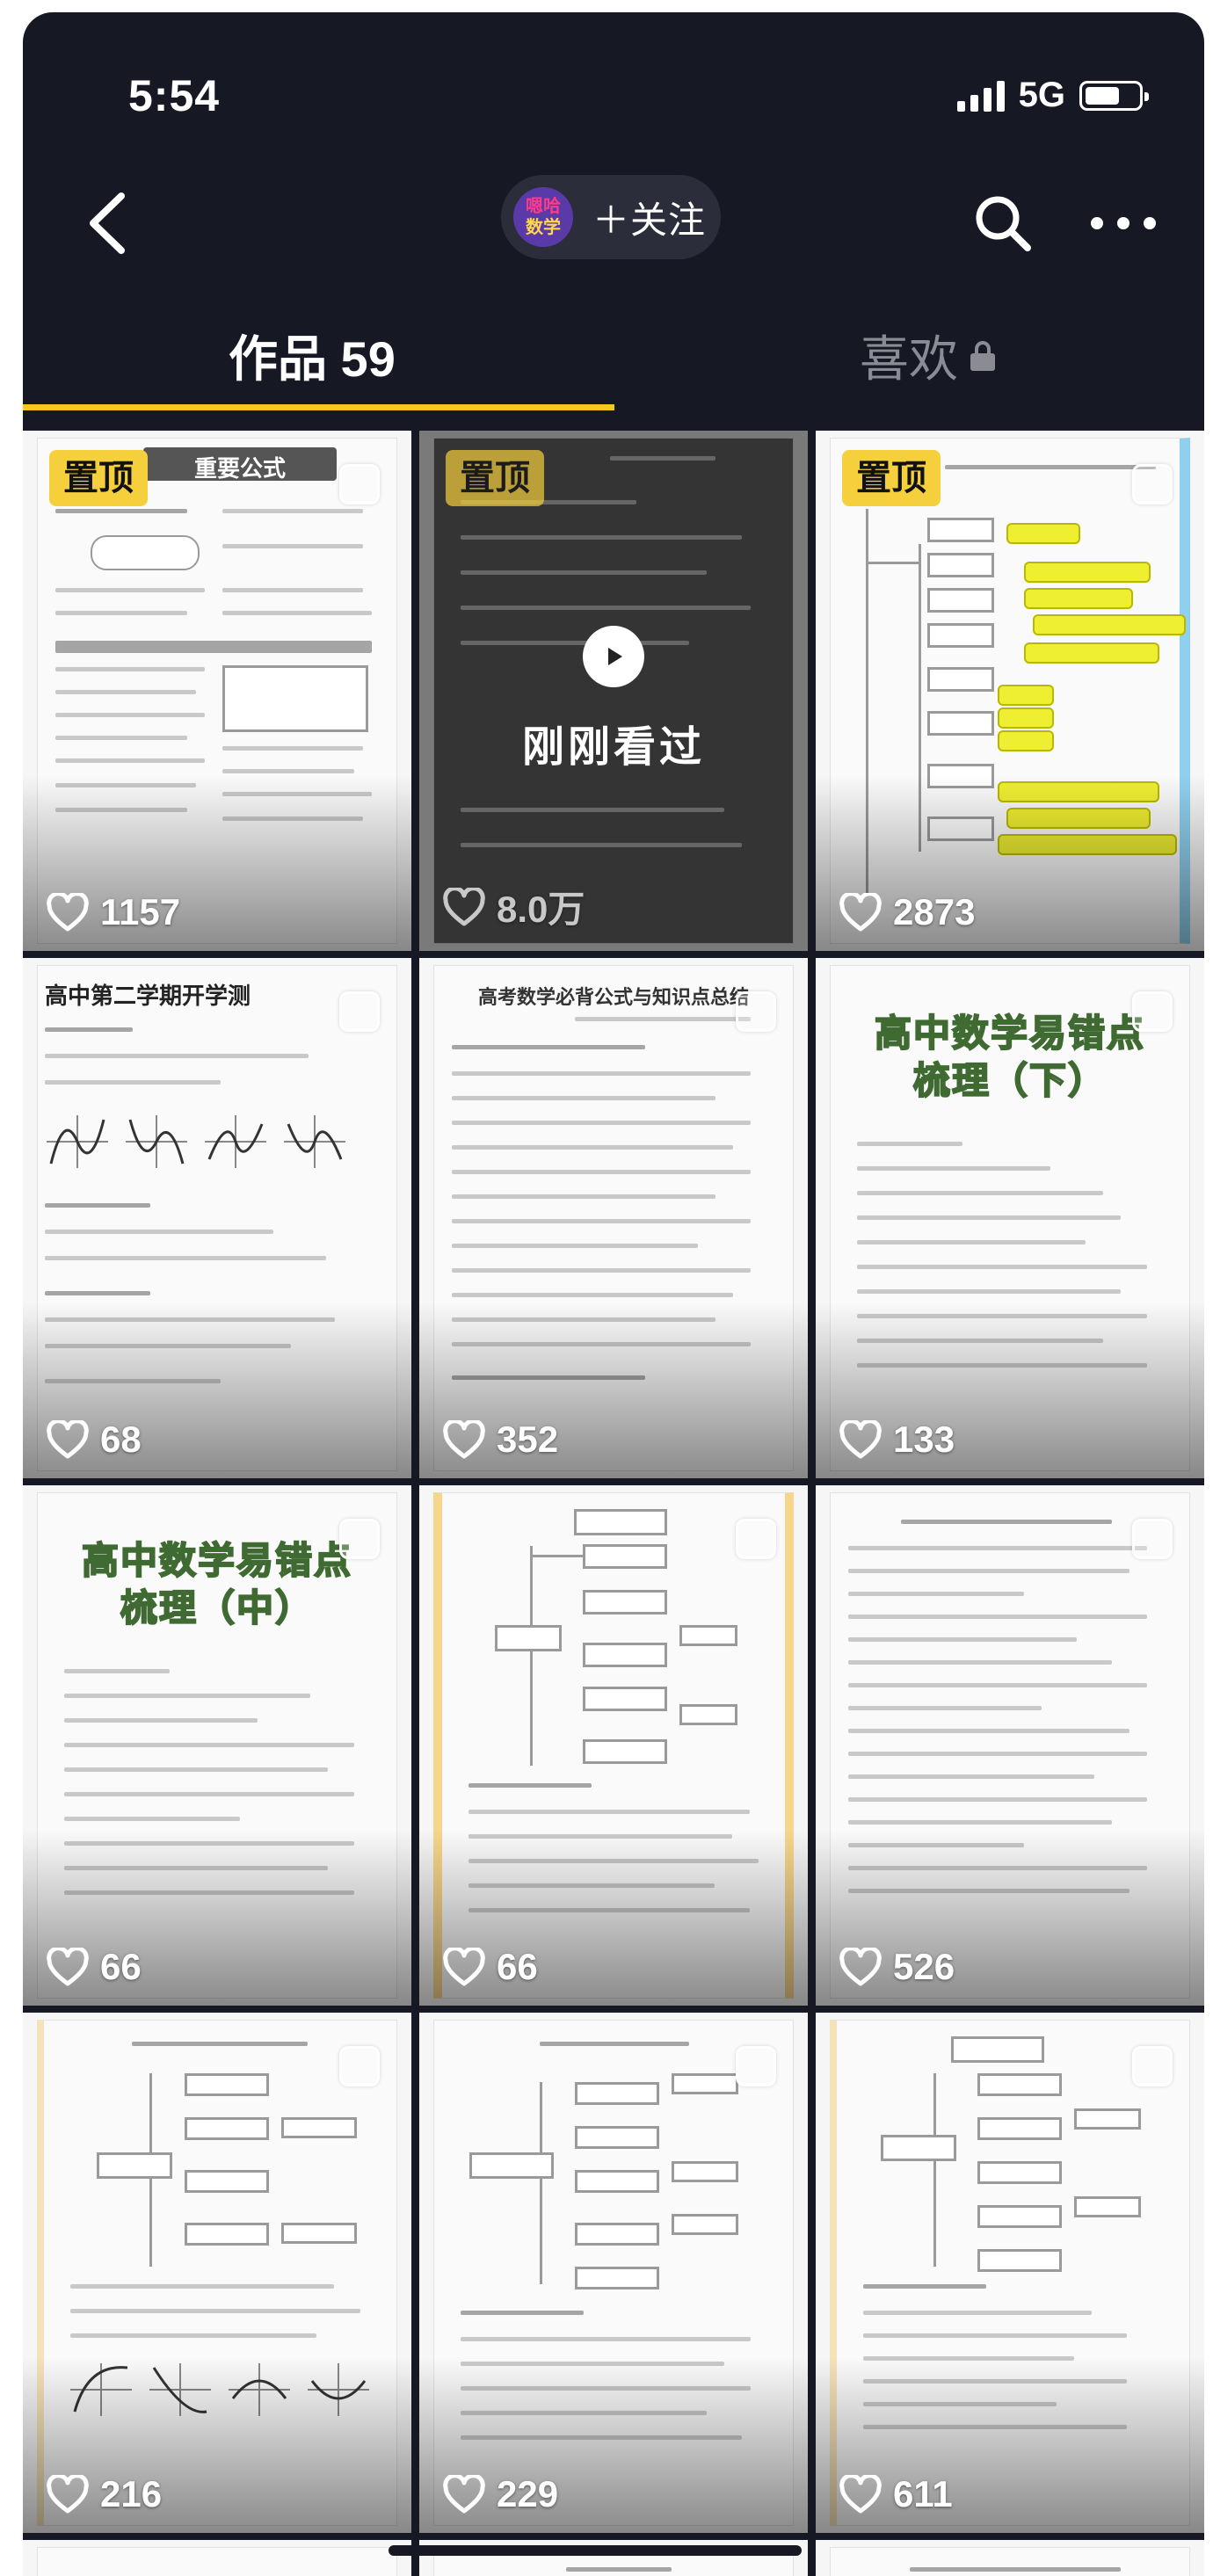  I want to click on video-tile: 置顶 2873, so click(1010, 691).